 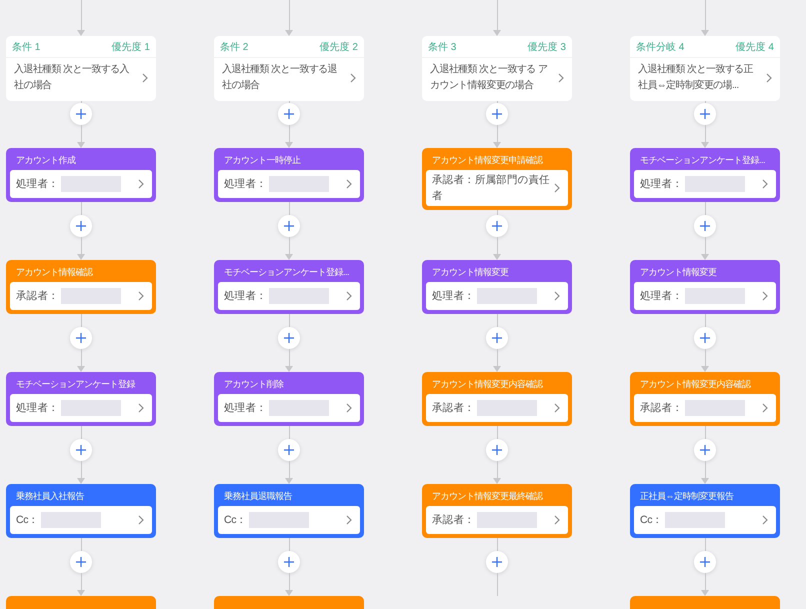 I want to click on step-card: アカウント情報確認 承認者：, so click(x=81, y=287).